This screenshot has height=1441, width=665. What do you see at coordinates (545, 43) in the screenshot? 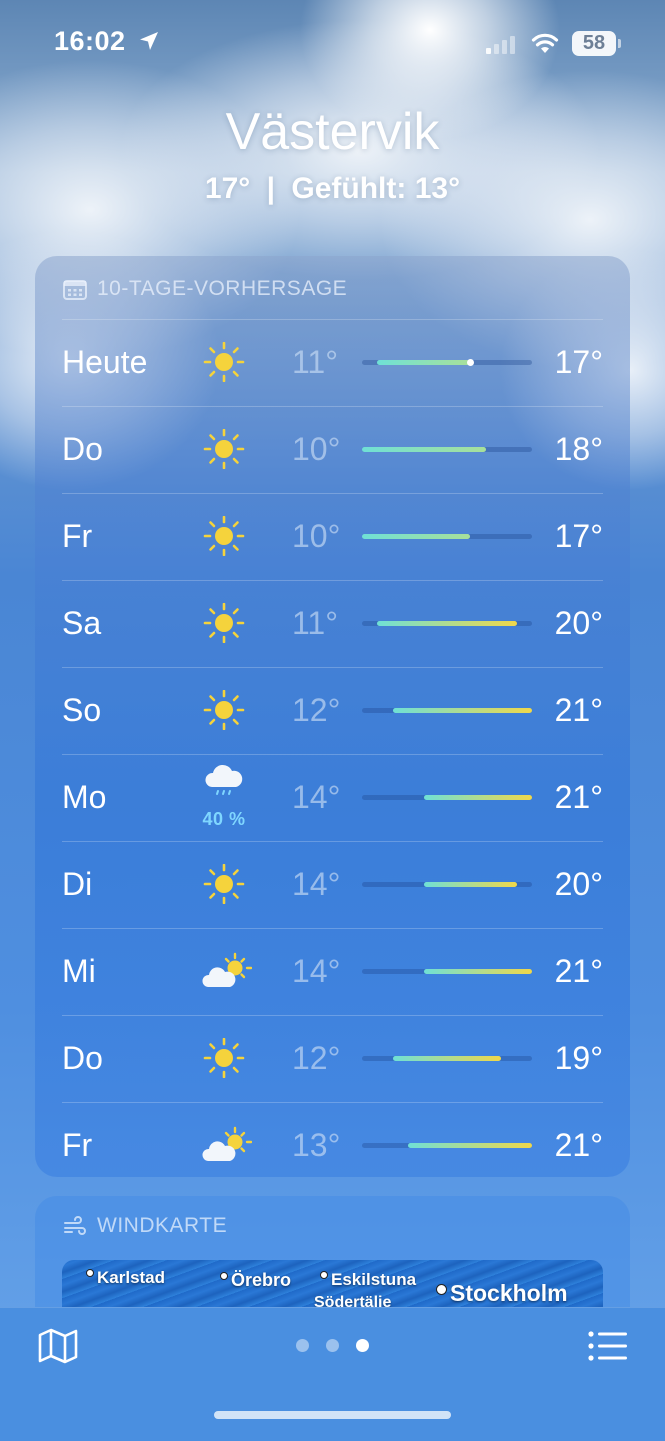
I see `wifi-icon` at bounding box center [545, 43].